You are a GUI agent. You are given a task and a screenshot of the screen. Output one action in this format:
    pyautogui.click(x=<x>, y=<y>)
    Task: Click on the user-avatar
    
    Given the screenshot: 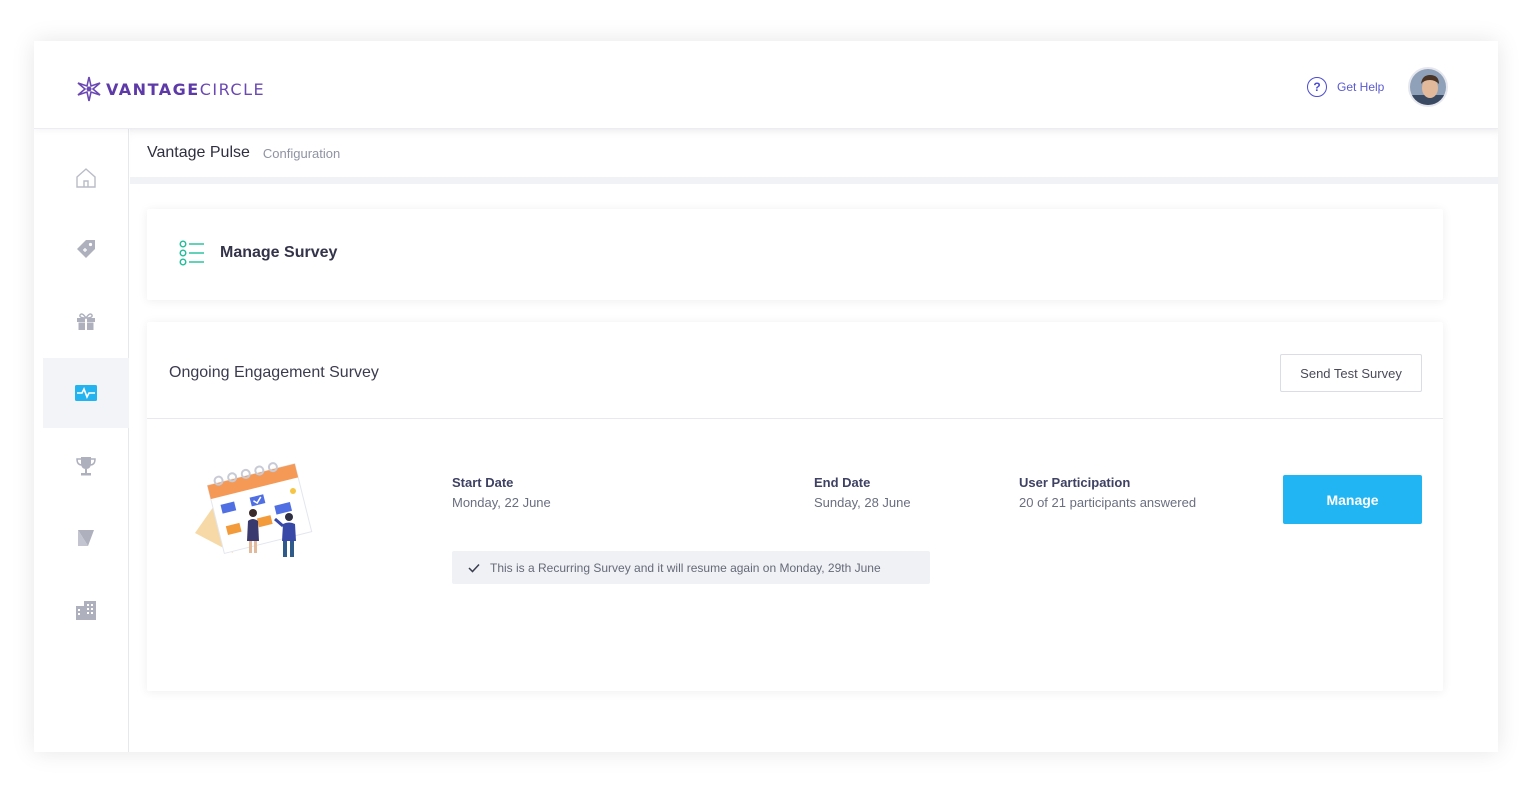 What is the action you would take?
    pyautogui.click(x=1428, y=87)
    